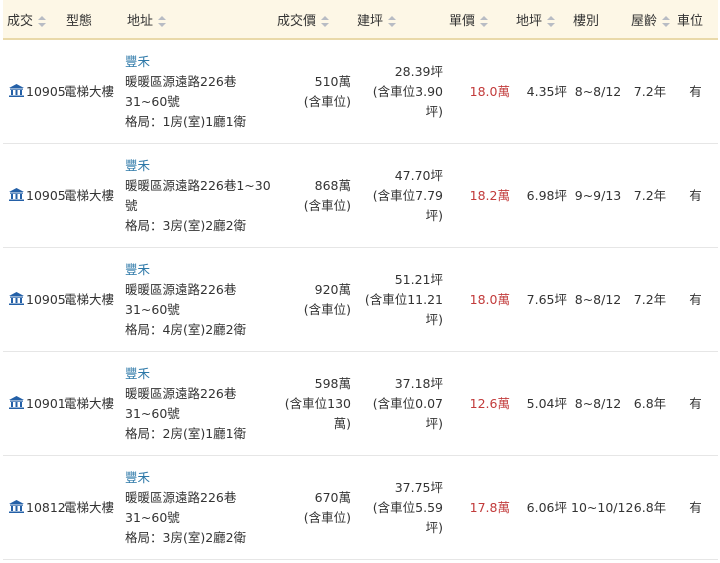 The image size is (720, 563). I want to click on layout-text: 格局：2房(室)1廳1衛, so click(186, 433).